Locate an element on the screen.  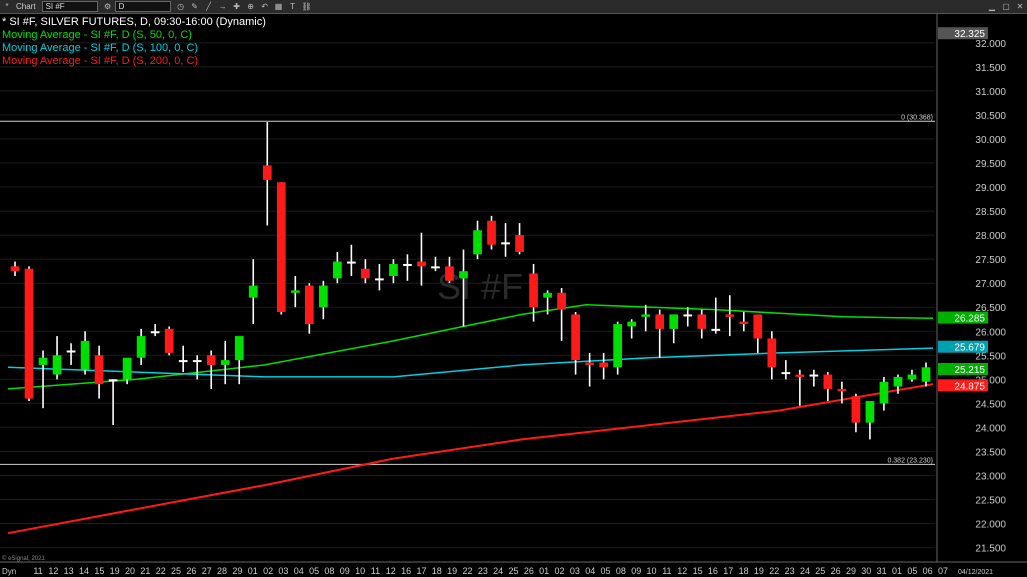
x-tick-label: 13 is located at coordinates (69, 571).